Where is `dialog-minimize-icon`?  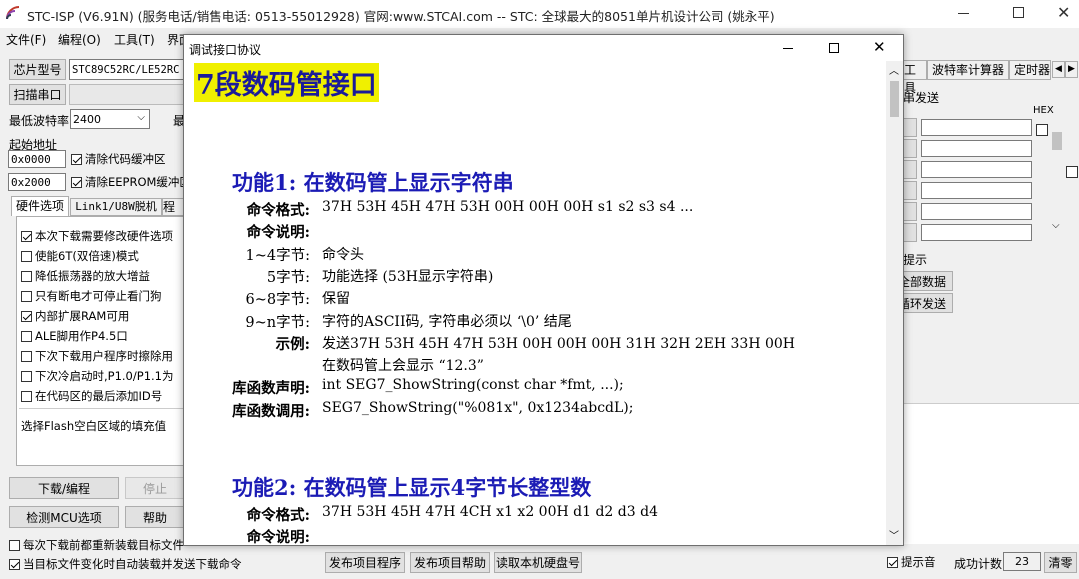 dialog-minimize-icon is located at coordinates (788, 48).